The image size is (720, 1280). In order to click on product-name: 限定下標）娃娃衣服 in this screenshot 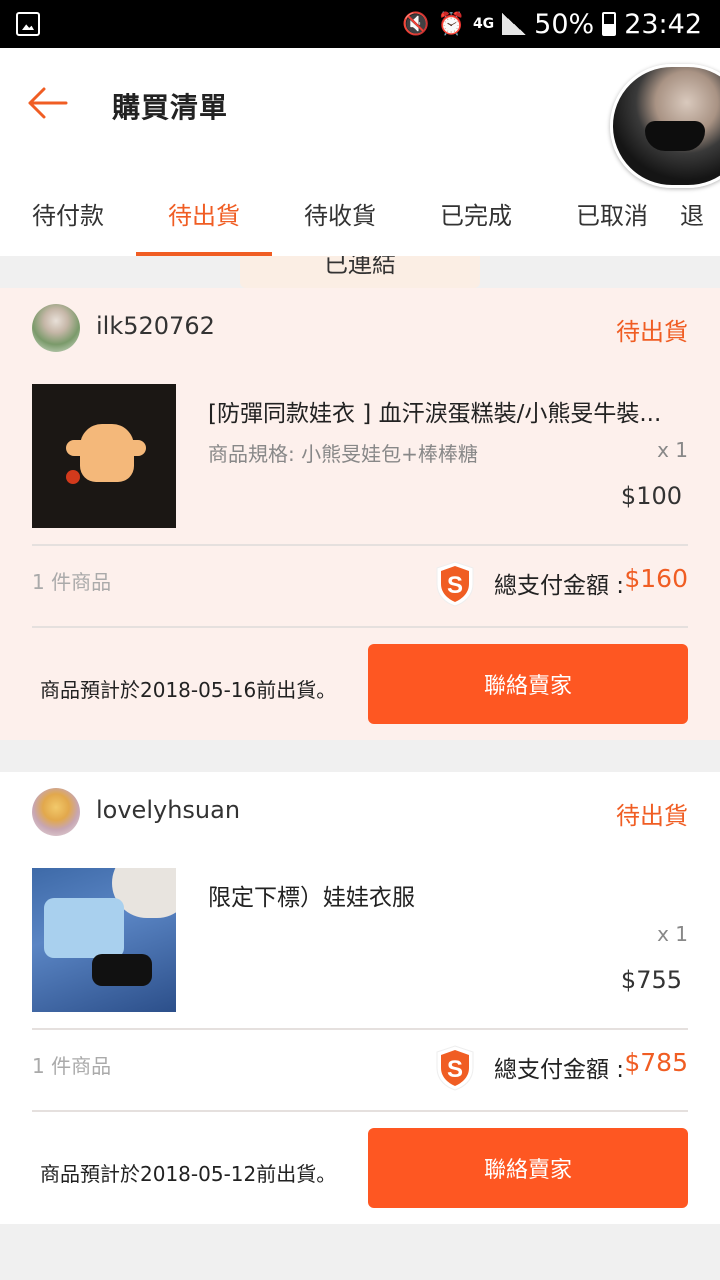, I will do `click(311, 898)`.